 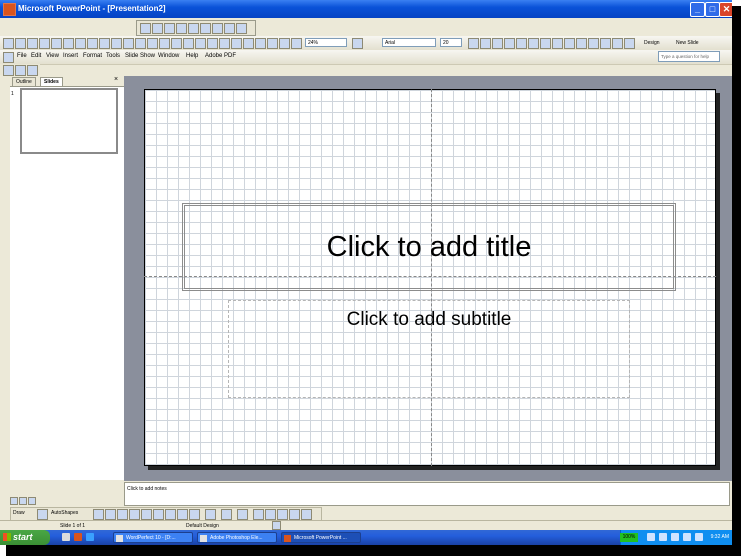 I want to click on diagram-icon, so click(x=188, y=43).